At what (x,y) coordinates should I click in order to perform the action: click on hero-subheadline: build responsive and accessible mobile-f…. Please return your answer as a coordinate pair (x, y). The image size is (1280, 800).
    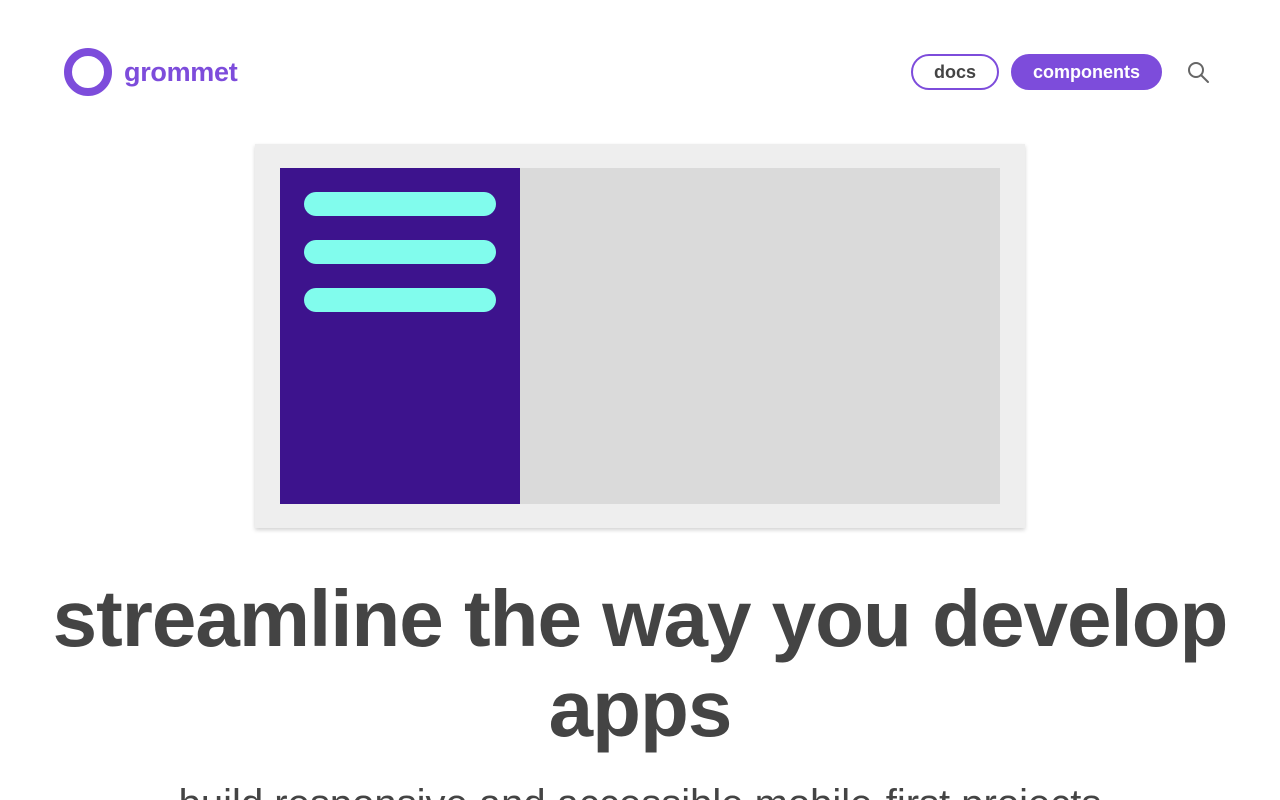
    Looking at the image, I should click on (640, 790).